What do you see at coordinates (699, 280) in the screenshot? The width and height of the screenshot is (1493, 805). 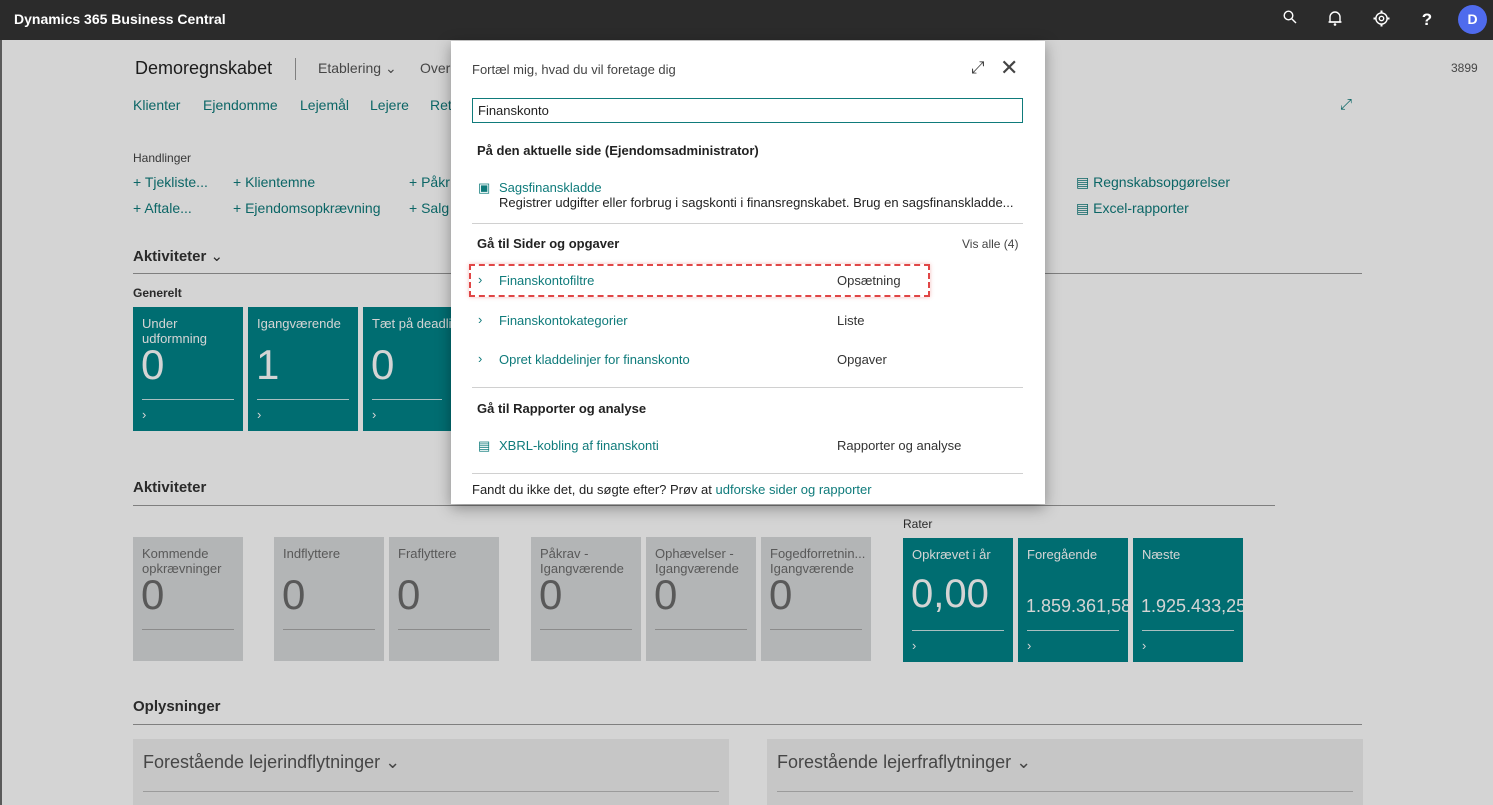 I see `highlight-box` at bounding box center [699, 280].